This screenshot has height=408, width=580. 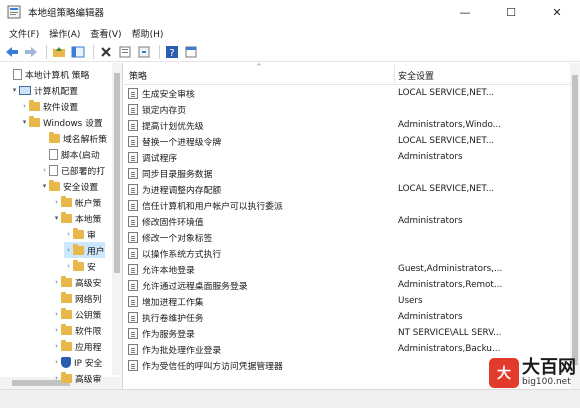 I want to click on tree-item: › 安, so click(x=80, y=266).